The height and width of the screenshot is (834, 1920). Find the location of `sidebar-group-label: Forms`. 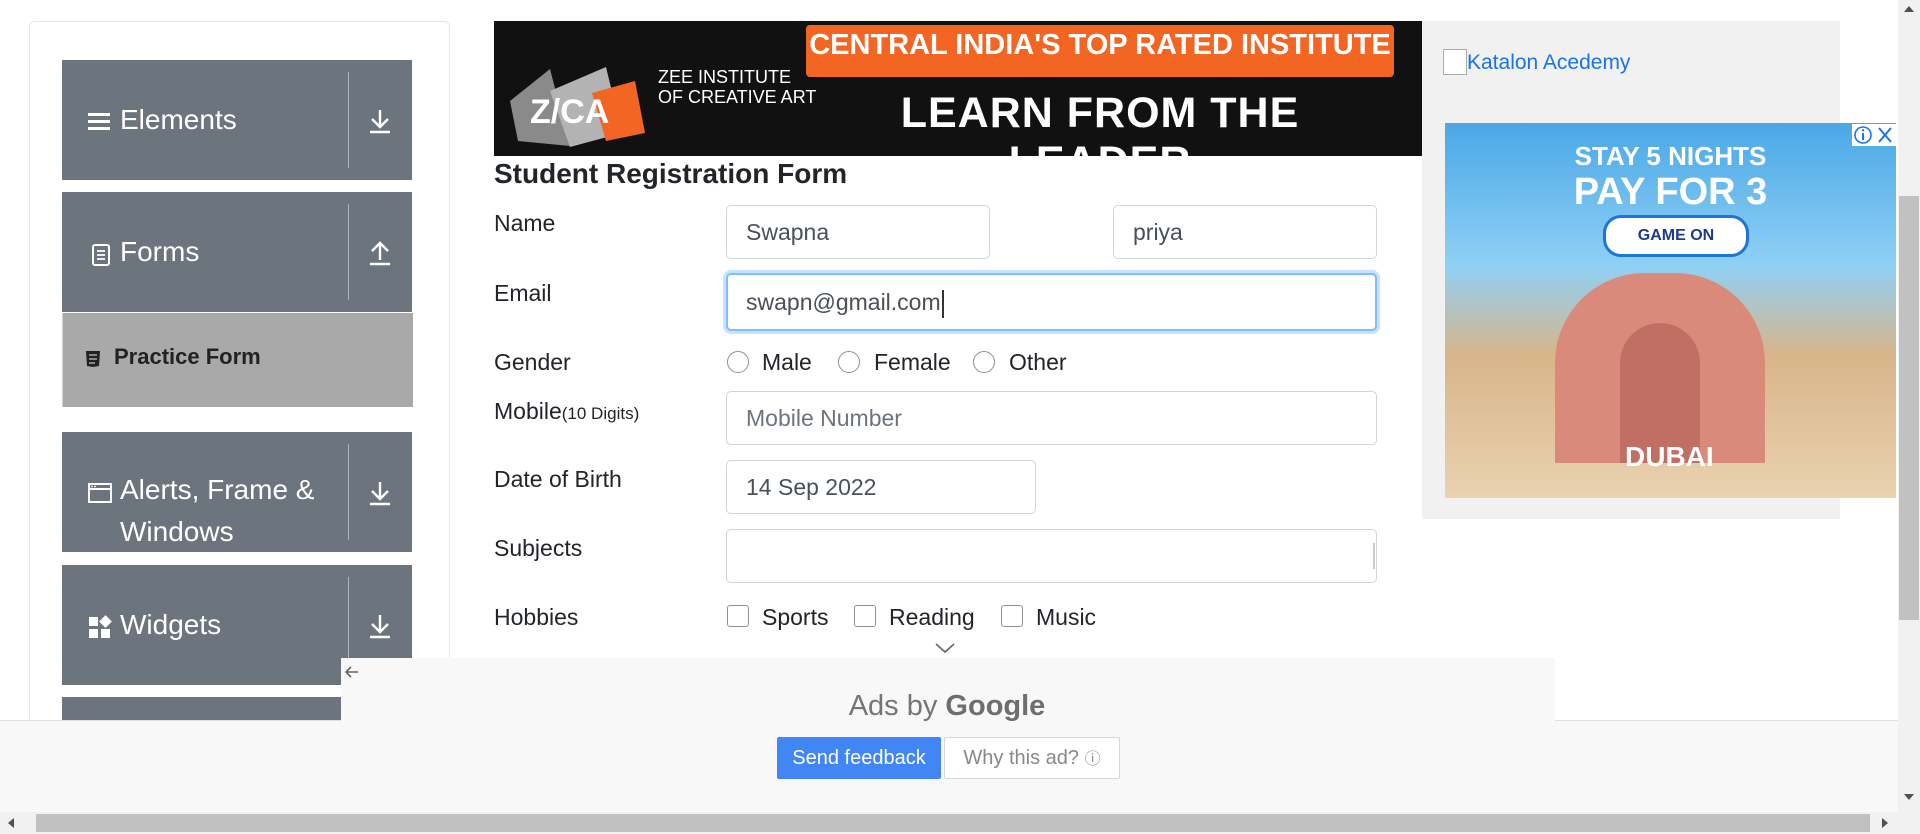

sidebar-group-label: Forms is located at coordinates (160, 251).